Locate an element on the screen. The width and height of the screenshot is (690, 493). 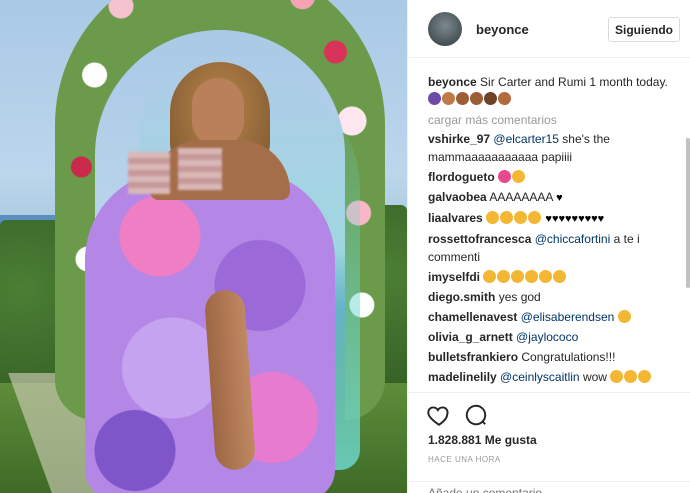
comment-username: rossettofrancesca is located at coordinates (479, 239).